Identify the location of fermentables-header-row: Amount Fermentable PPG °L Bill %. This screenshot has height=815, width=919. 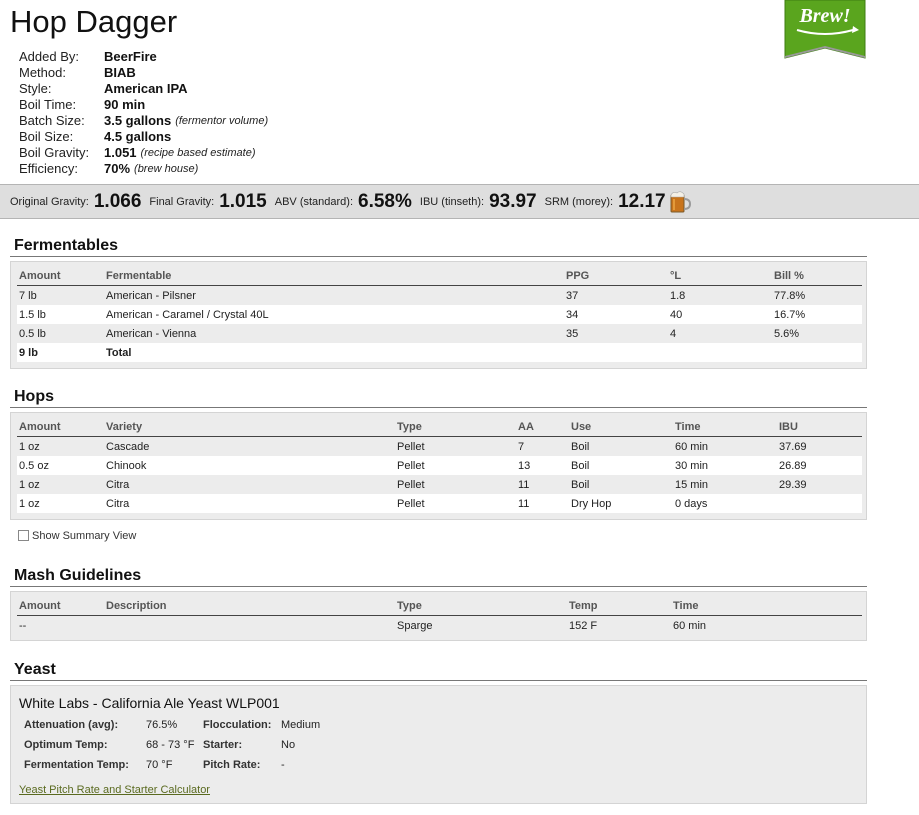
(439, 276).